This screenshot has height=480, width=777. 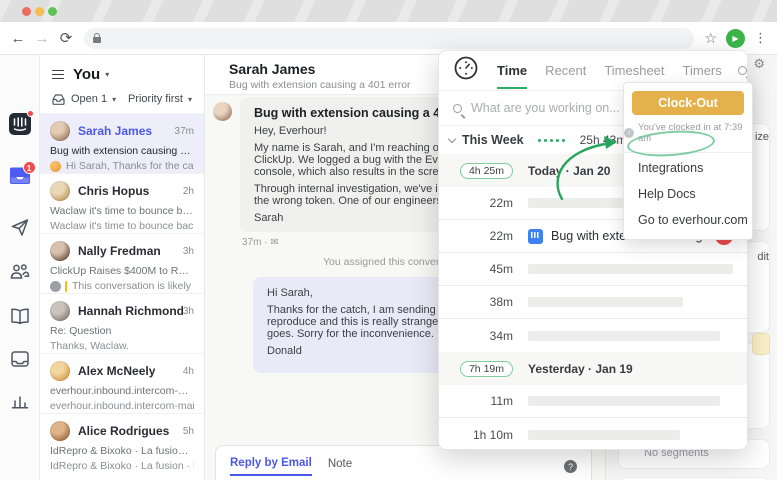 I want to click on inbox-count-badge: 1, so click(x=29, y=167).